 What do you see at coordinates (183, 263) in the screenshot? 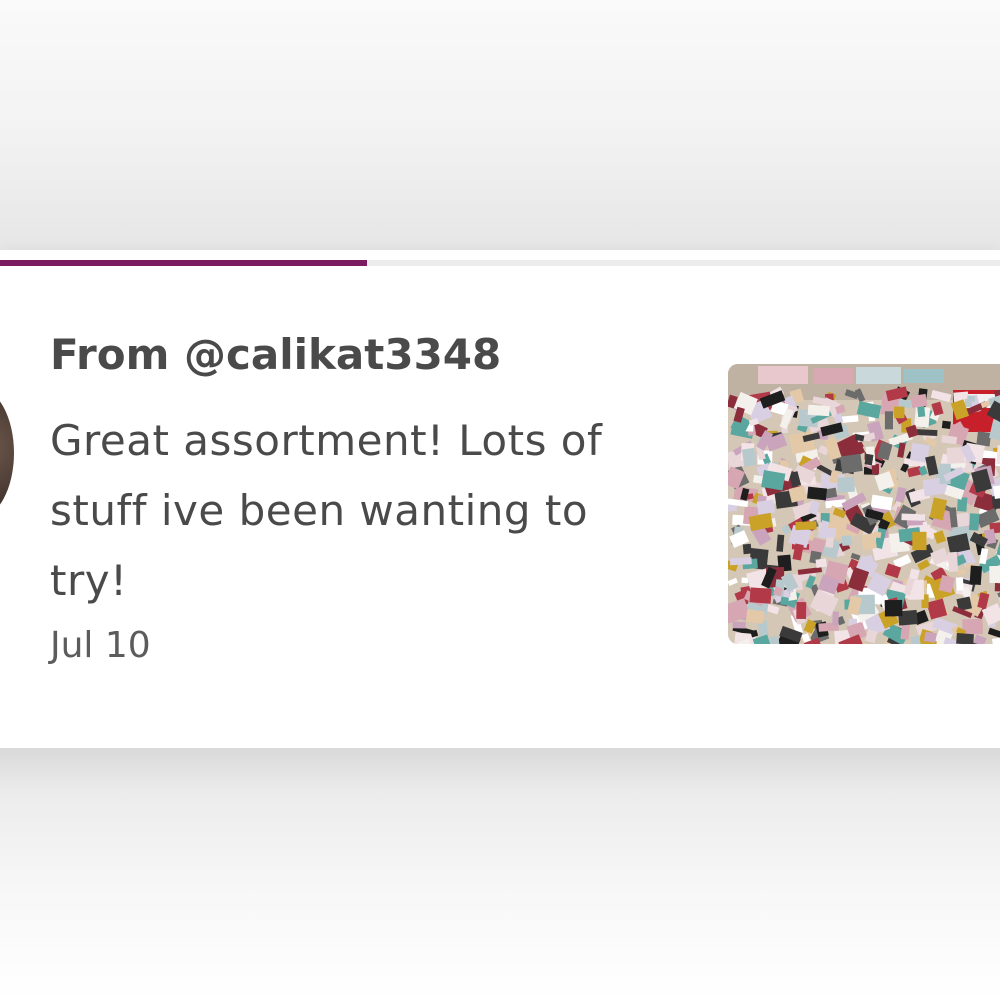
I see `story-progress-fill` at bounding box center [183, 263].